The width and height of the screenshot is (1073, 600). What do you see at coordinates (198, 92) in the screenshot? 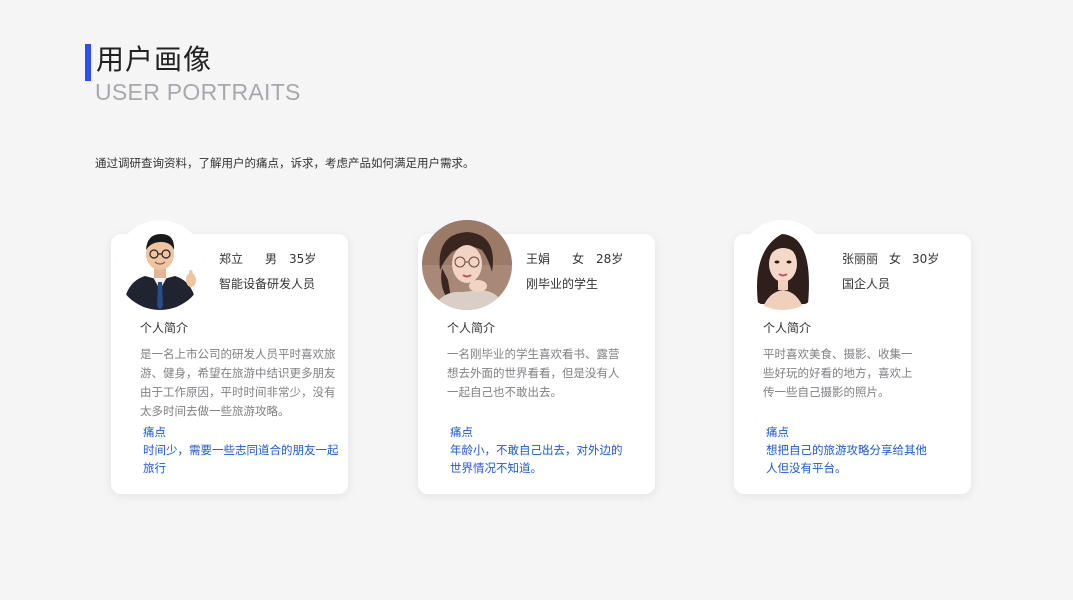
I see `page-subtitle: USER PORTRAITS` at bounding box center [198, 92].